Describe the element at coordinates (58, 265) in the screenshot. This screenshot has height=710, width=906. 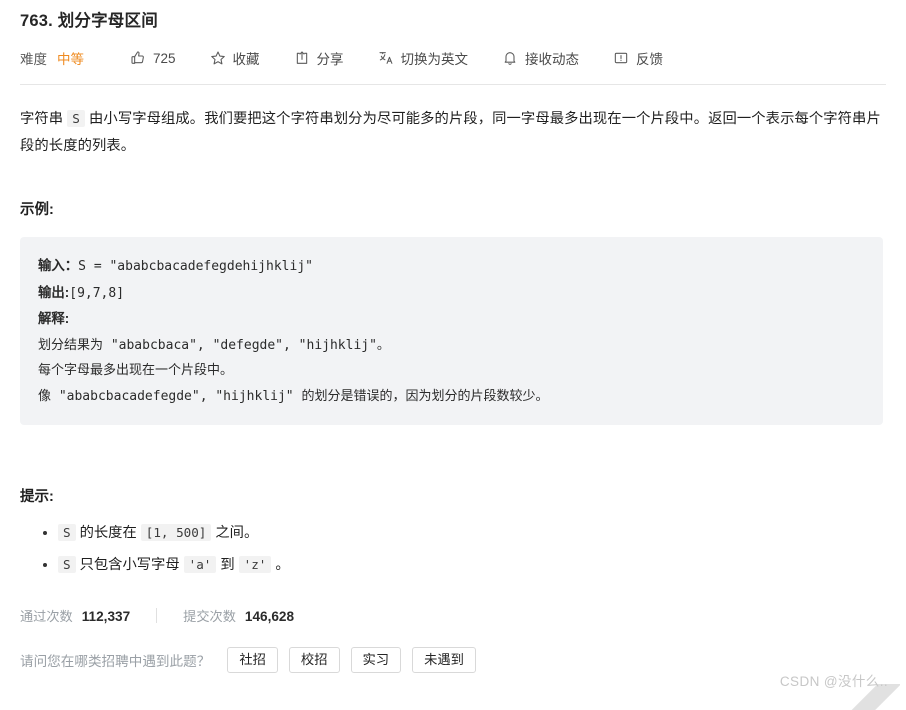
I see `example-input-label: 输入：` at that location.